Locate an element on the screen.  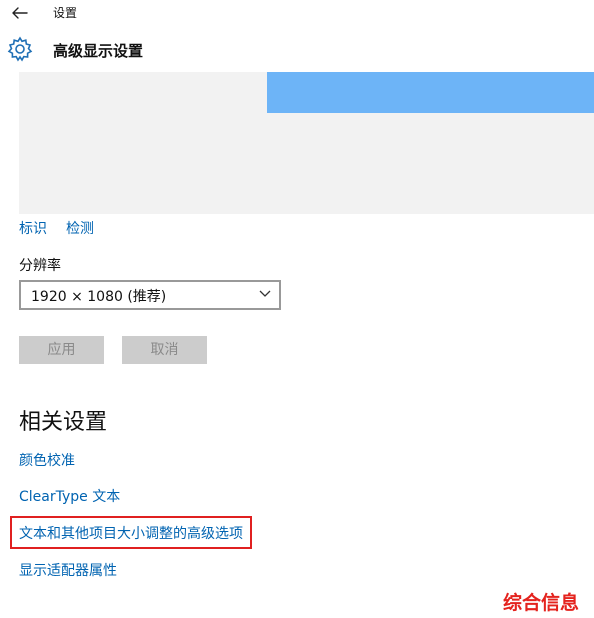
back-arrow-icon is located at coordinates (20, 13).